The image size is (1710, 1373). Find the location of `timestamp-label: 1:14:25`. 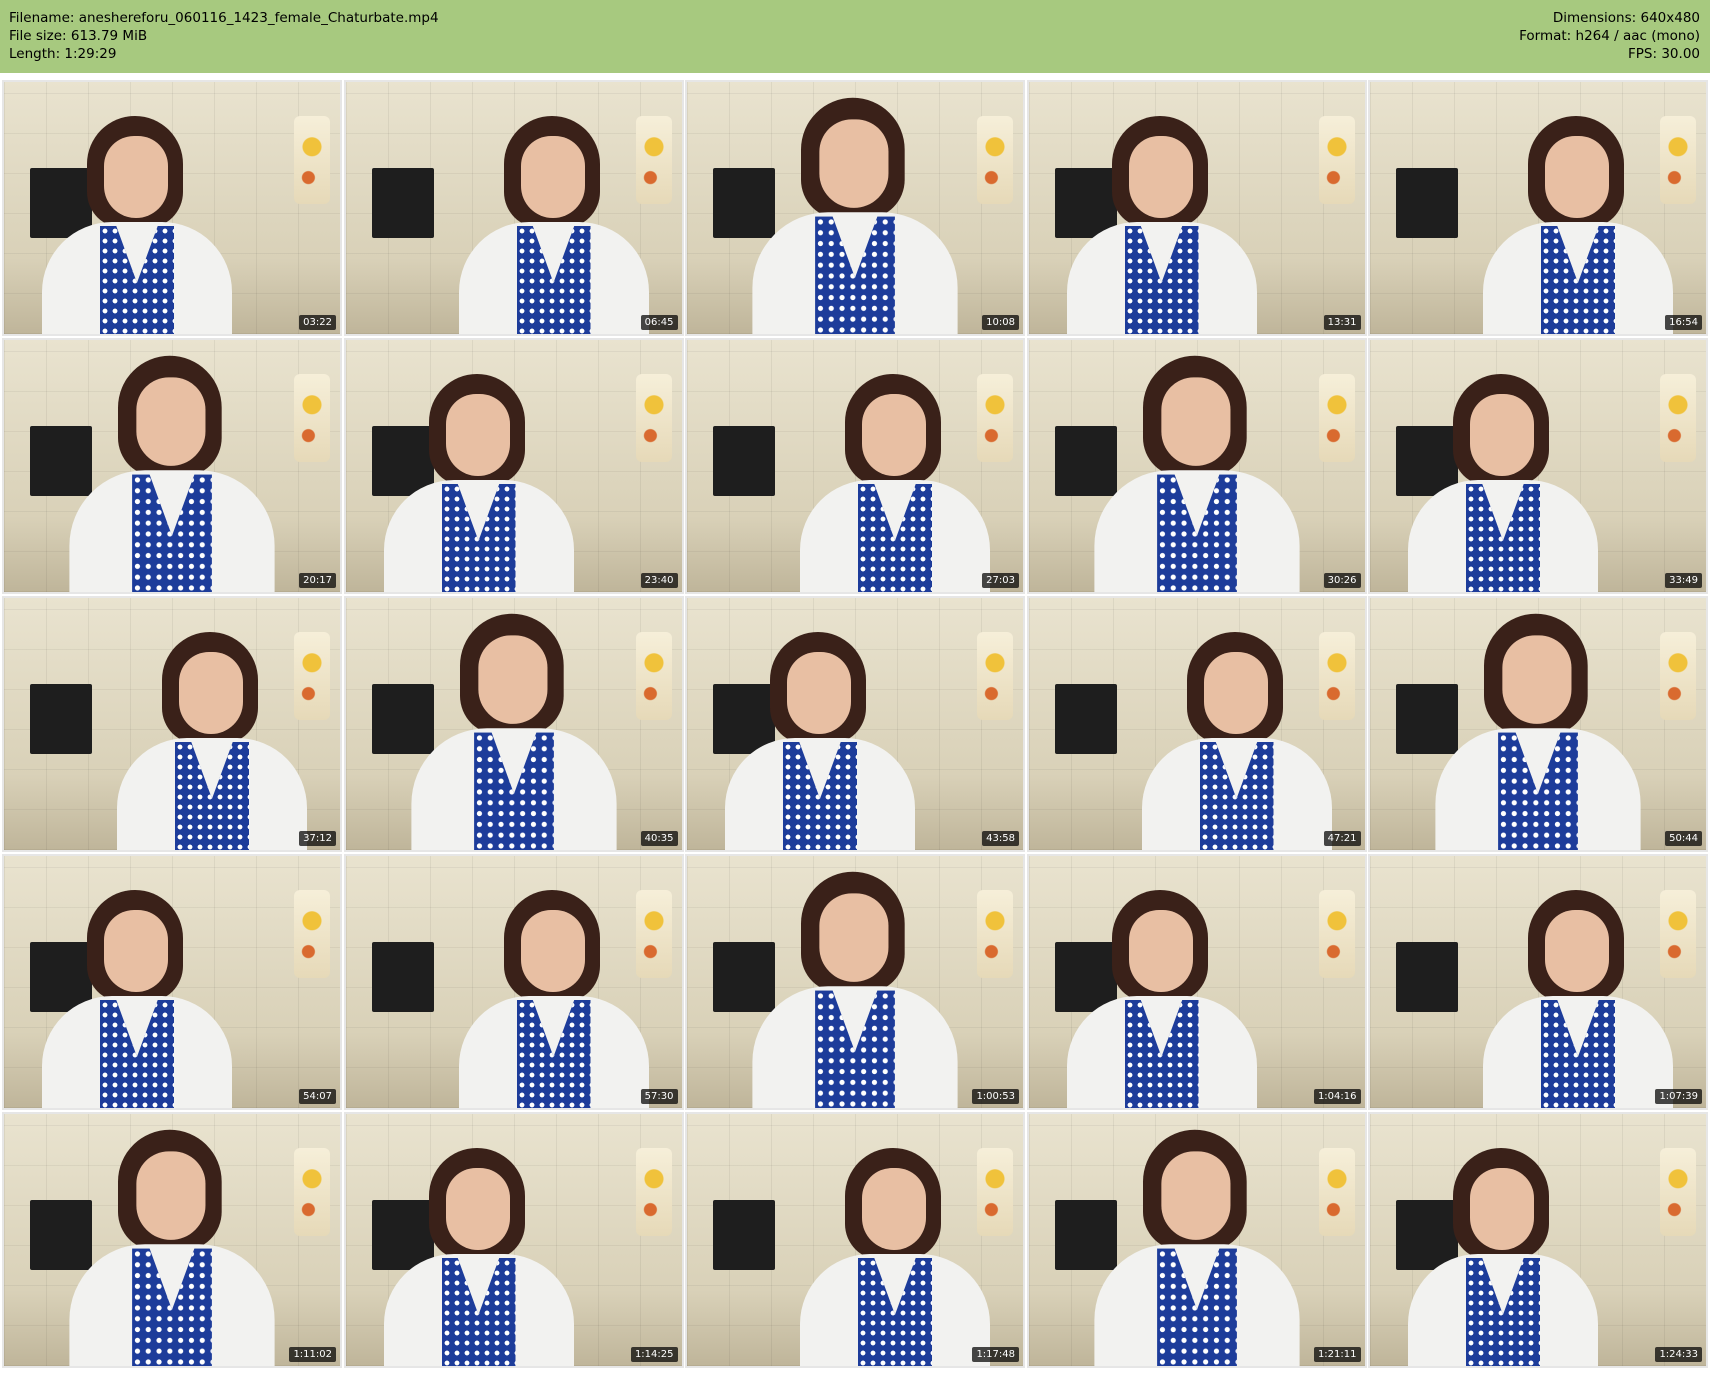

timestamp-label: 1:14:25 is located at coordinates (654, 1354).